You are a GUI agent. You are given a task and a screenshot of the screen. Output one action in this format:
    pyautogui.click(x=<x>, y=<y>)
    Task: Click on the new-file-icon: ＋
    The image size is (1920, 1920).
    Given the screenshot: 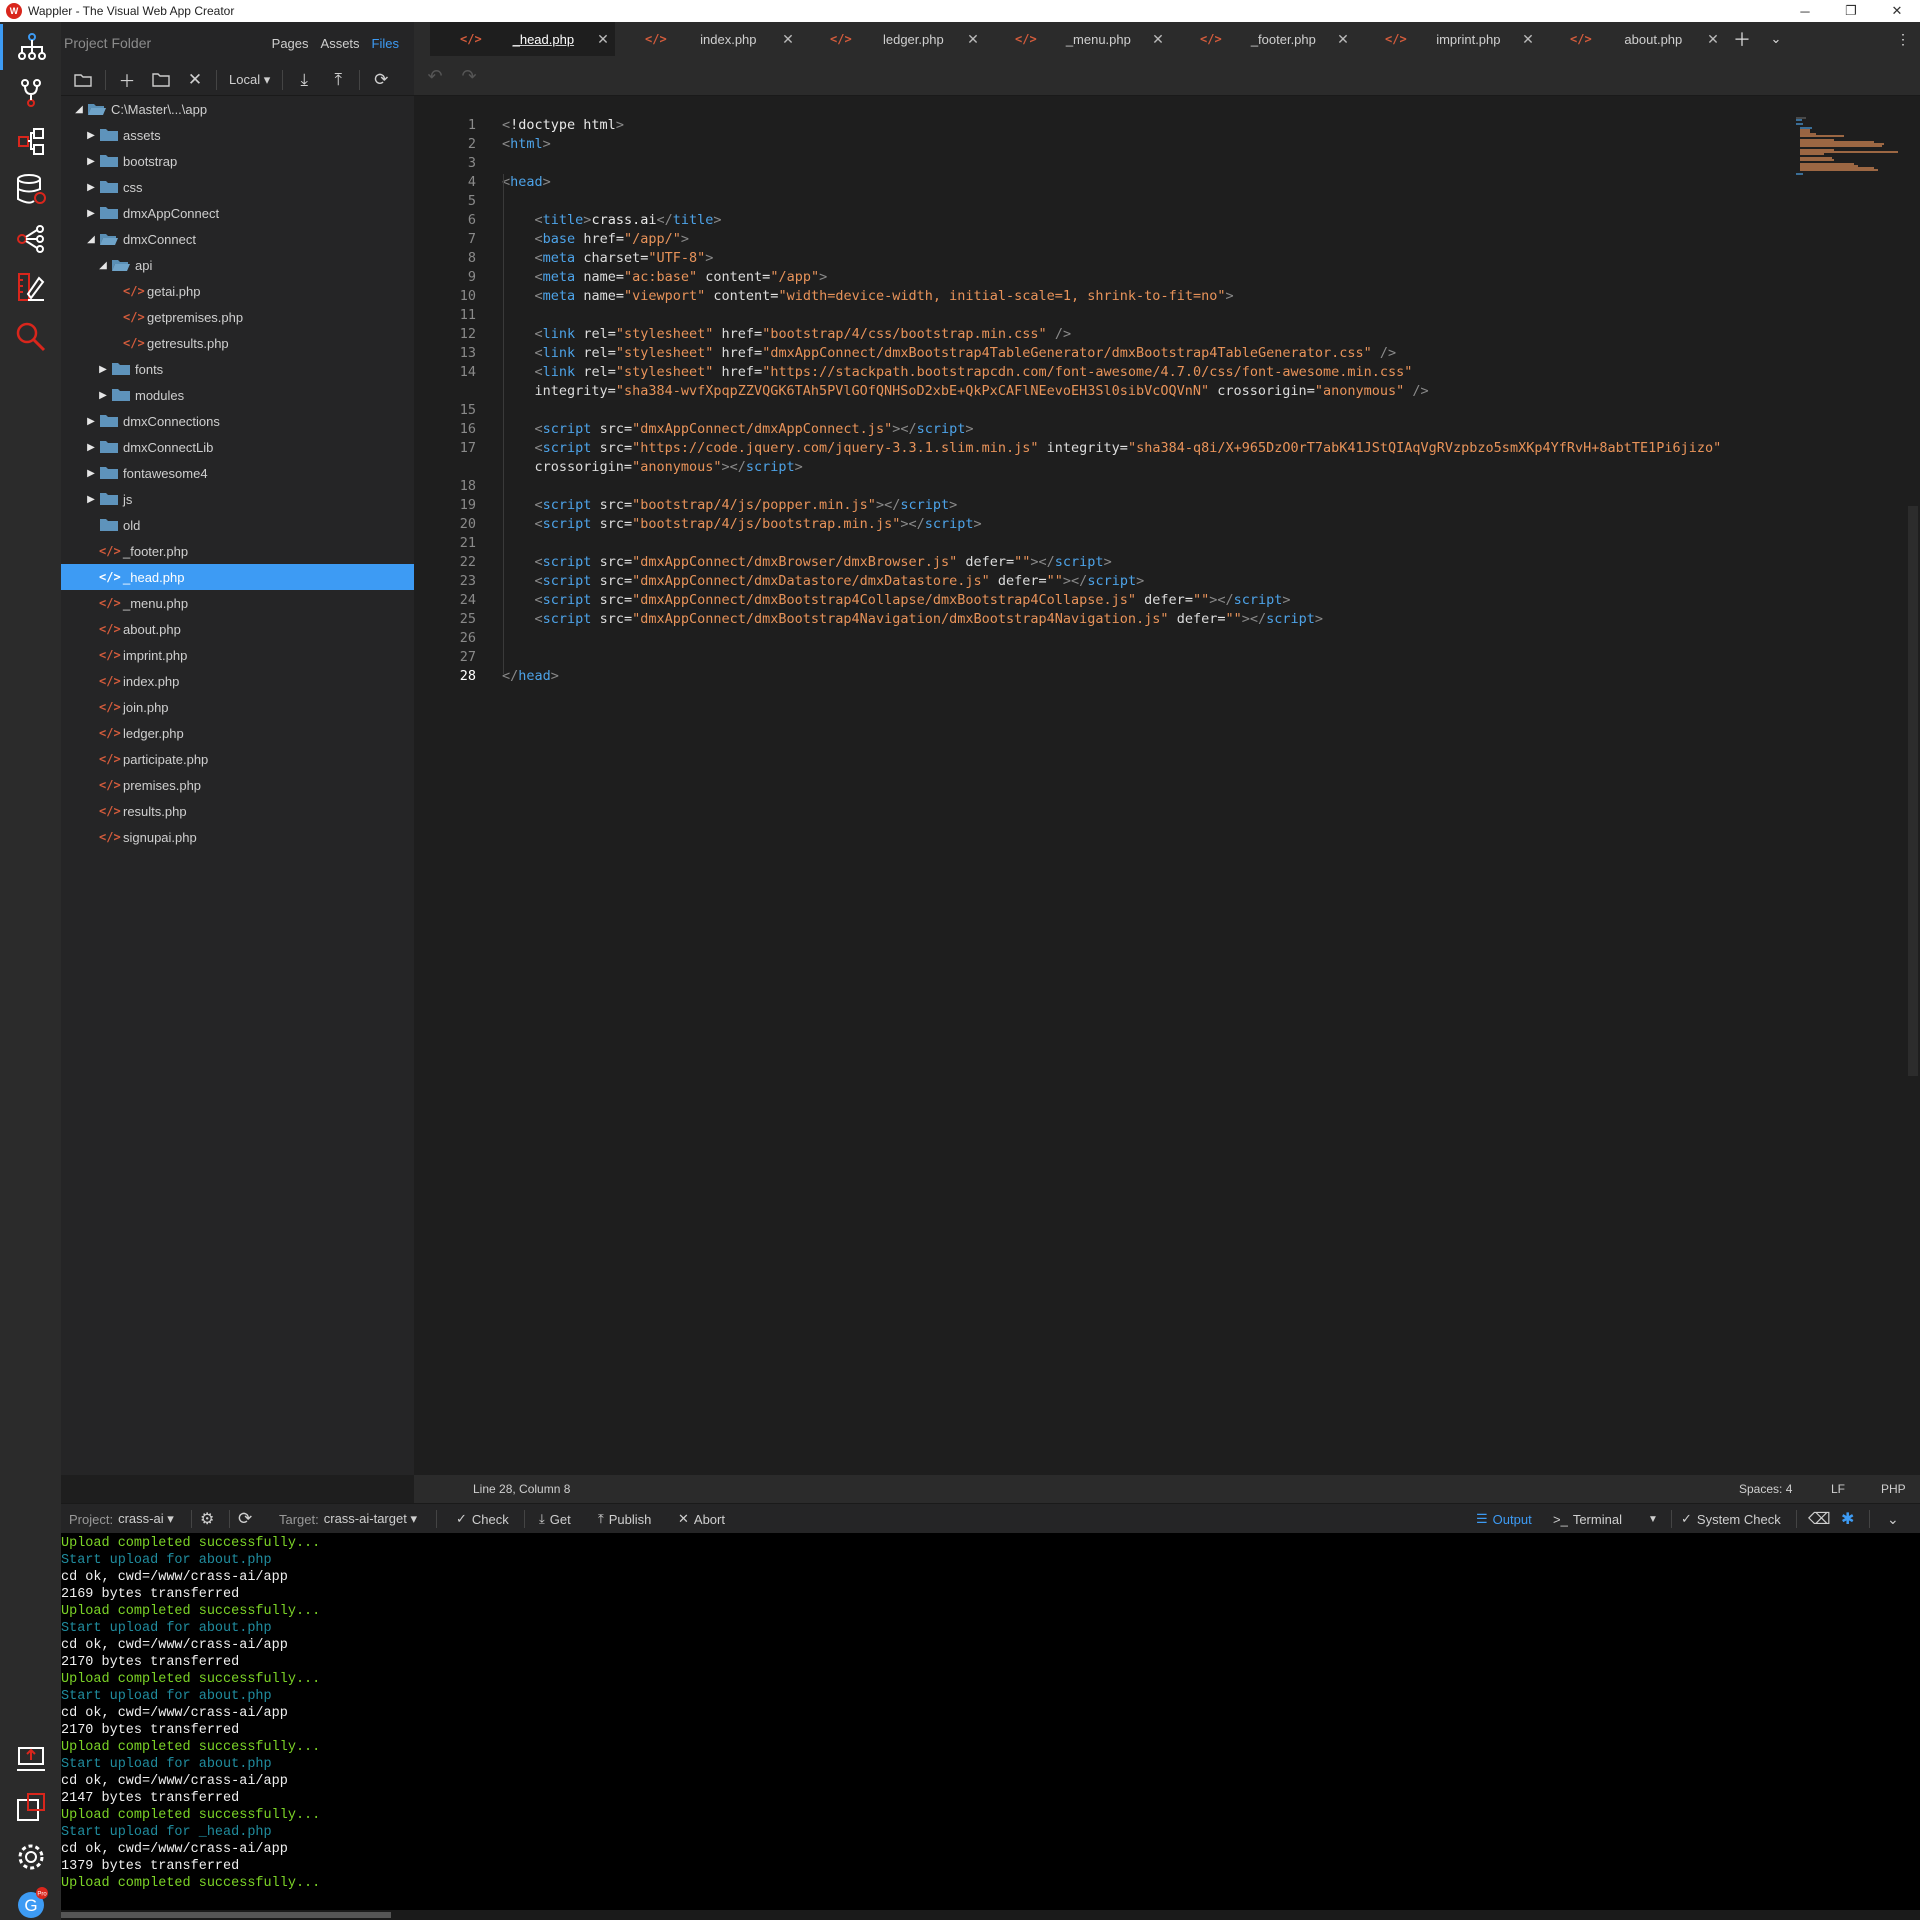 What is the action you would take?
    pyautogui.click(x=127, y=80)
    